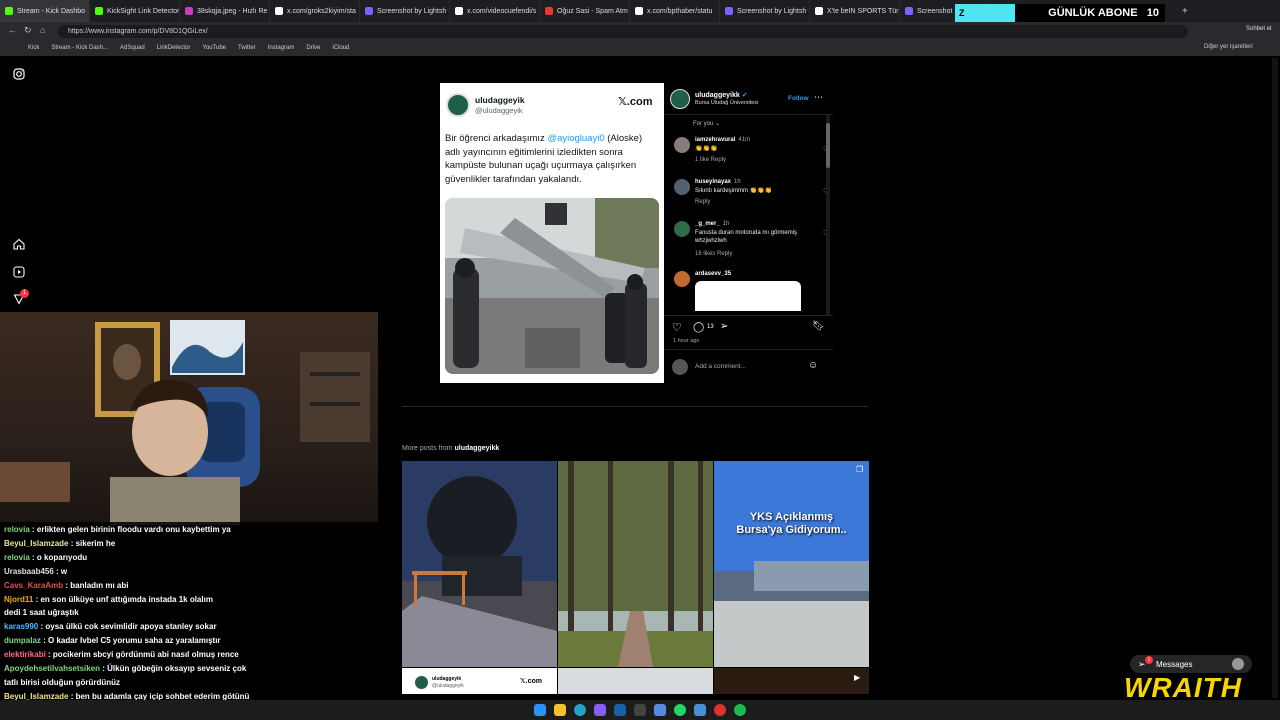 The image size is (1280, 720). Describe the element at coordinates (340, 48) in the screenshot. I see `bookmark-item: iCloud` at that location.